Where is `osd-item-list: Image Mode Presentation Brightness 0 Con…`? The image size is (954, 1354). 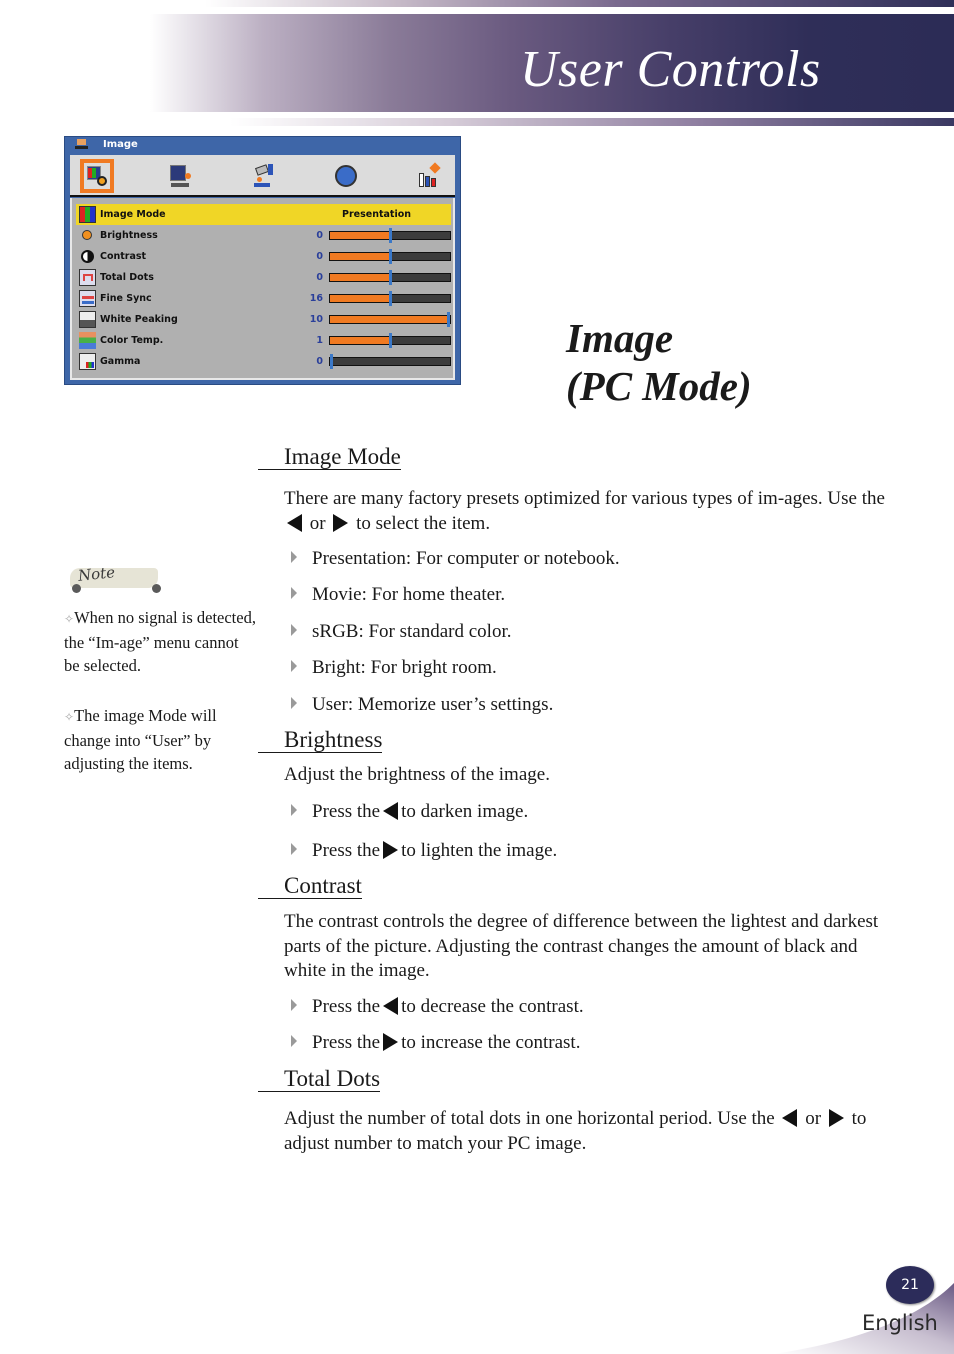
osd-item-list: Image Mode Presentation Brightness 0 Con… is located at coordinates (262, 289).